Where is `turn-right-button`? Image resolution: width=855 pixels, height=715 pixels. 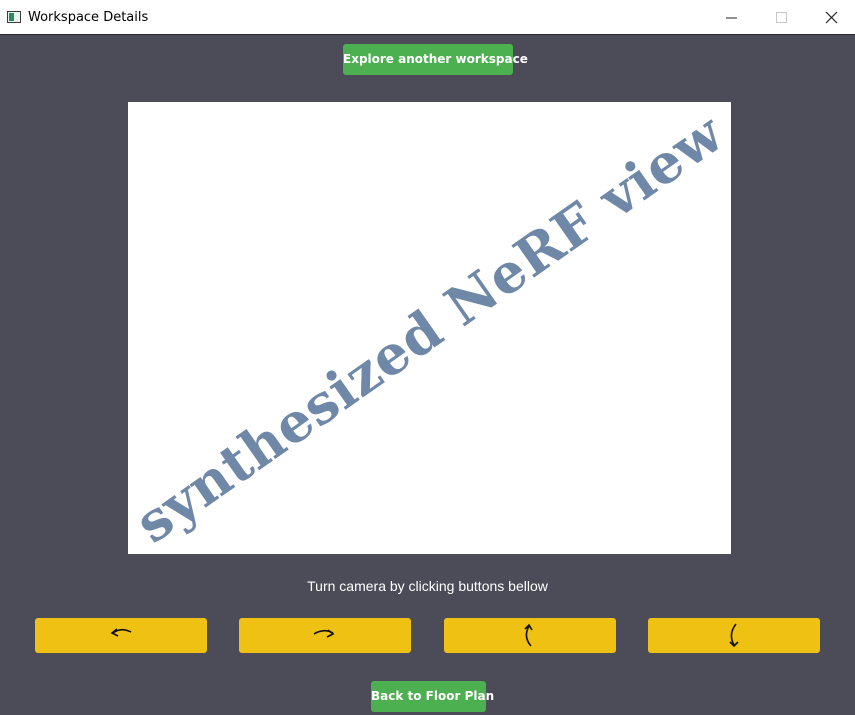 turn-right-button is located at coordinates (325, 635).